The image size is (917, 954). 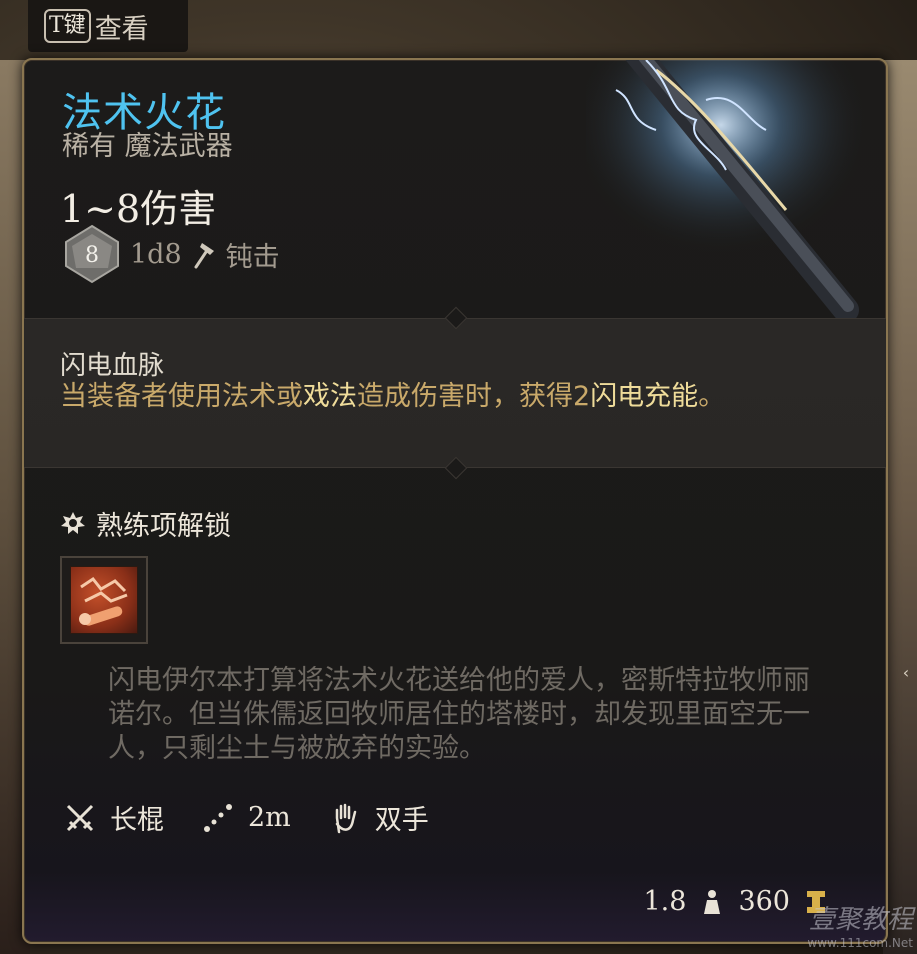 I want to click on keyword-lightning-charge: 闪电充能, so click(x=644, y=396).